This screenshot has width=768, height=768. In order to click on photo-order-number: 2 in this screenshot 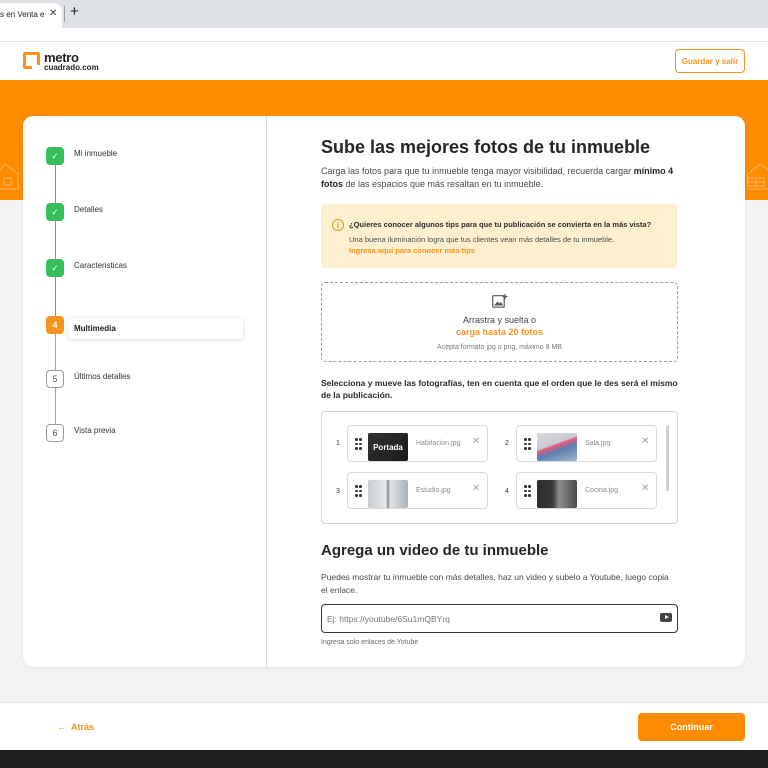, I will do `click(507, 443)`.